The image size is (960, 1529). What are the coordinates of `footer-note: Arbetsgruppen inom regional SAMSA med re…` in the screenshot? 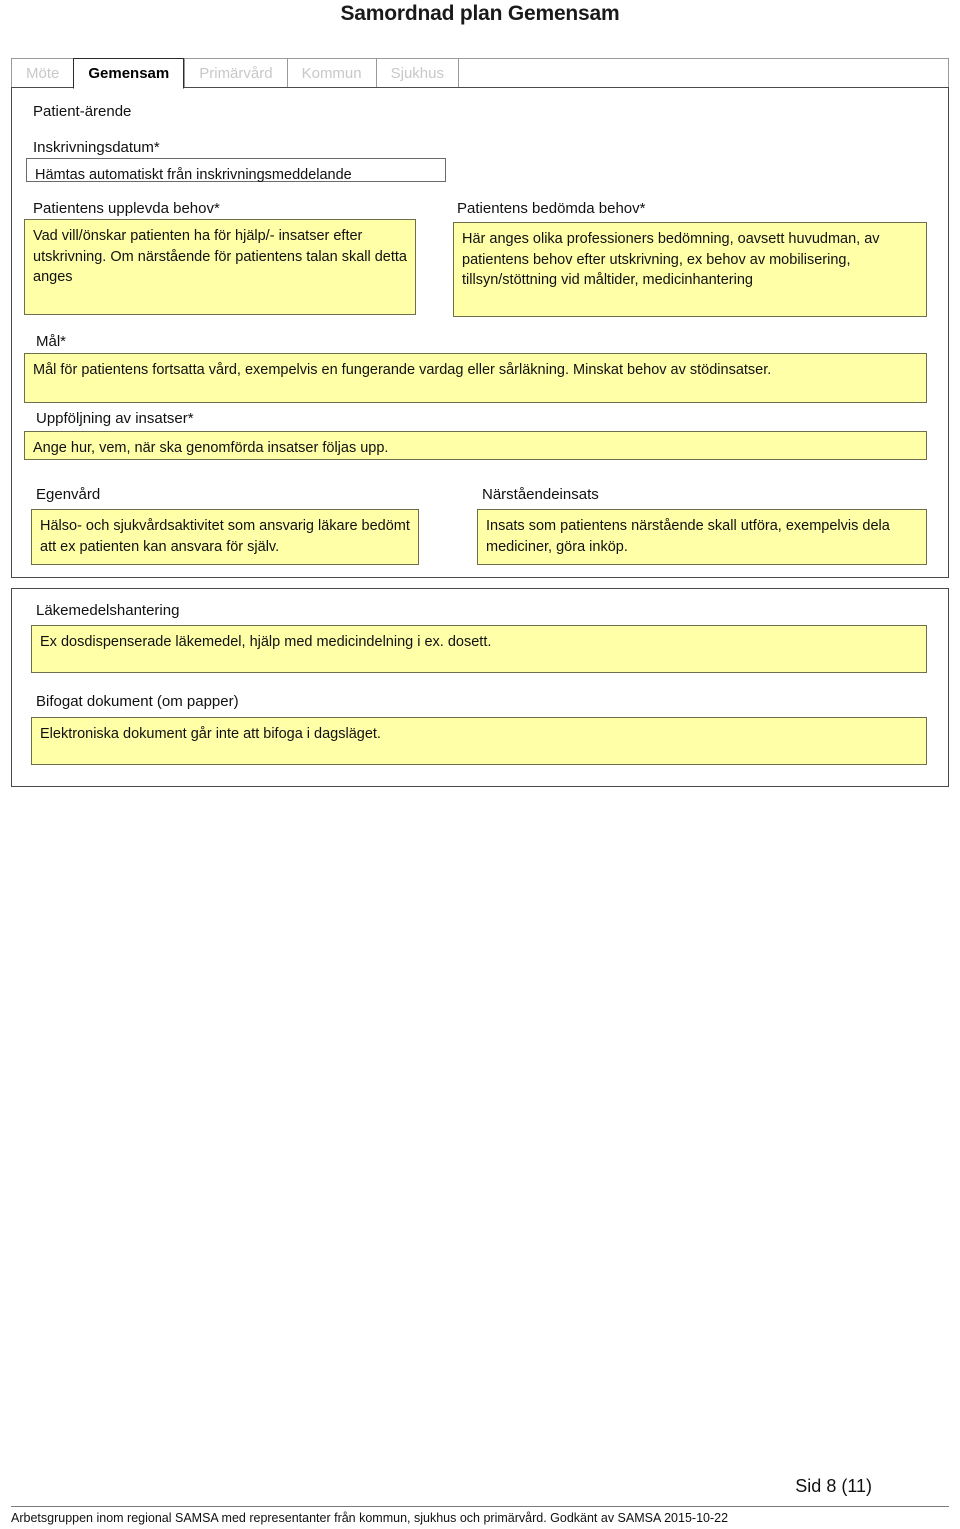 It's located at (370, 1518).